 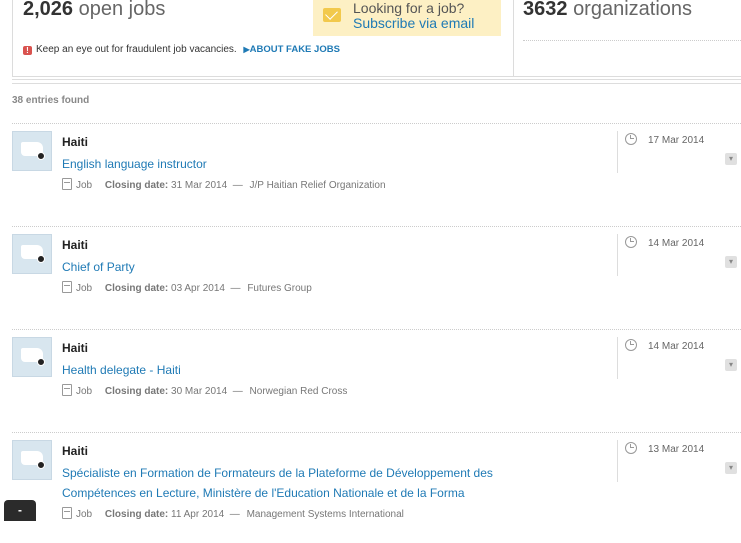 What do you see at coordinates (676, 140) in the screenshot?
I see `posted-date: 17 Mar 2014` at bounding box center [676, 140].